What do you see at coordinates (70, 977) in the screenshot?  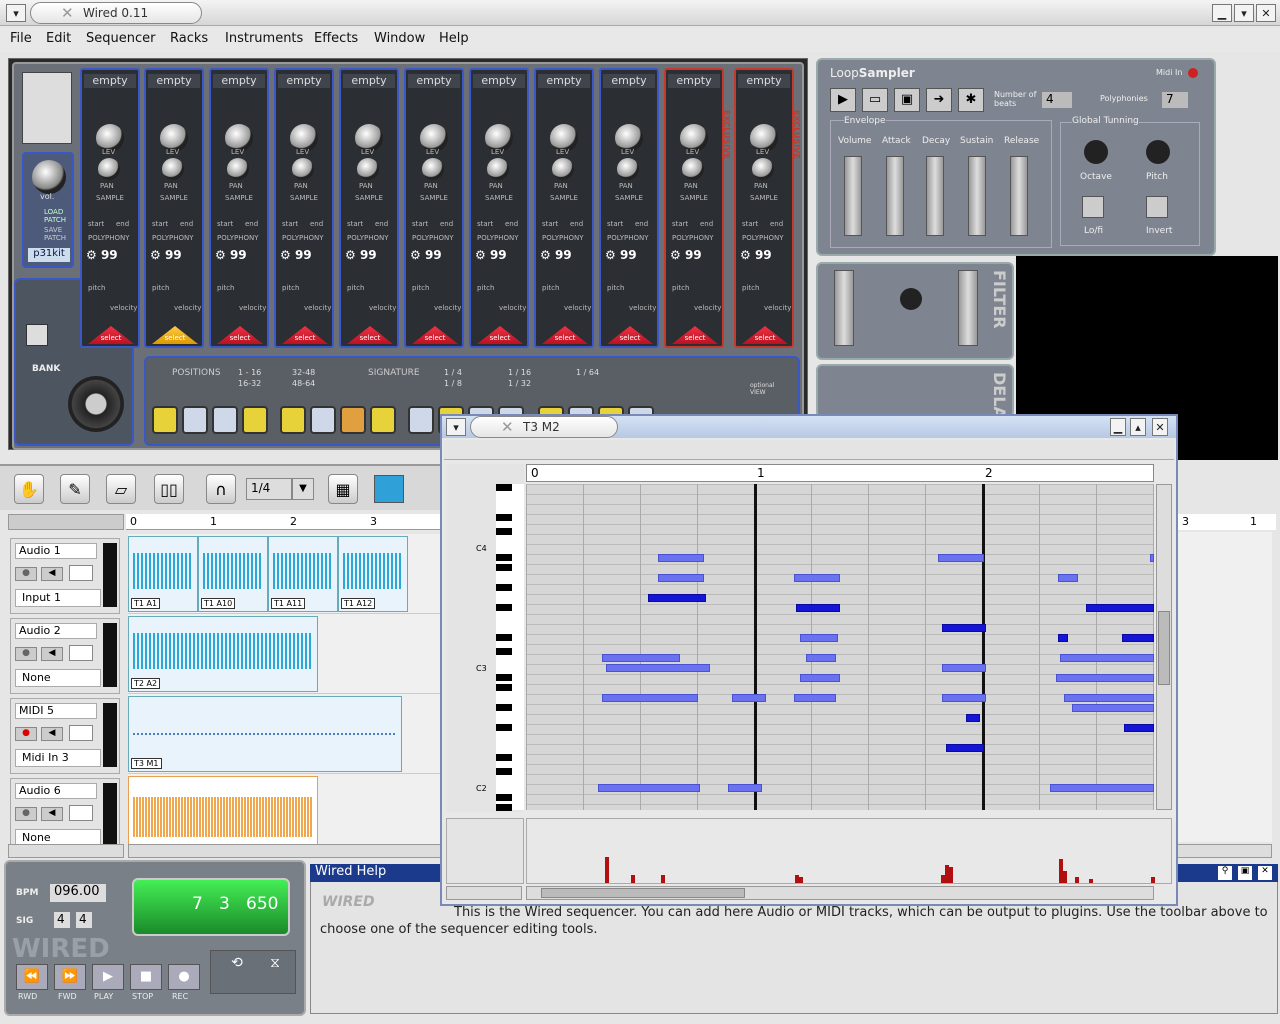 I see `fast-forward-icon: ⏩` at bounding box center [70, 977].